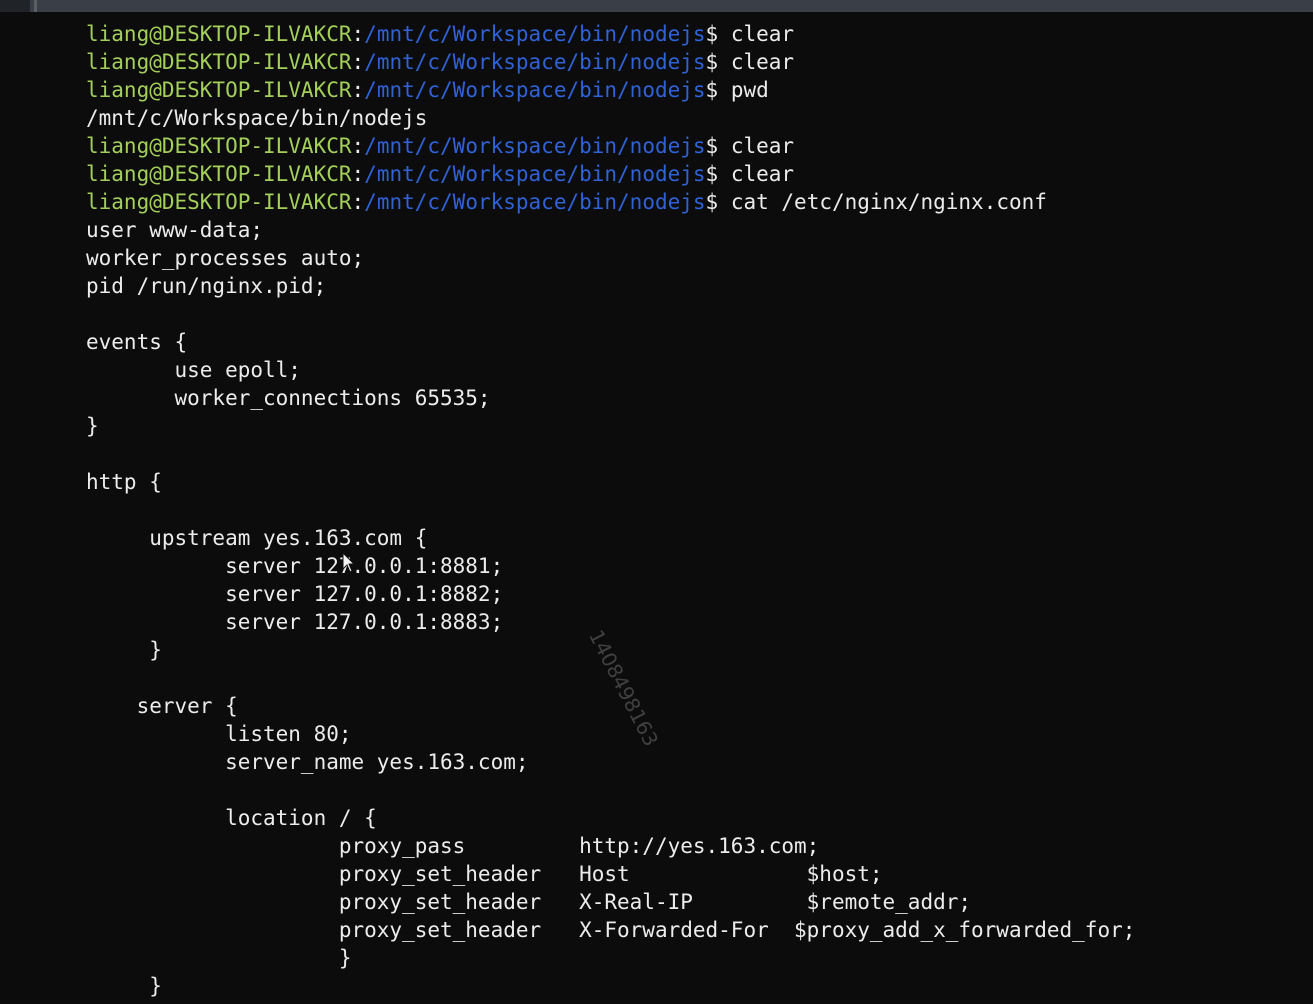 This screenshot has height=1004, width=1313. What do you see at coordinates (453, 846) in the screenshot?
I see `config-line: proxy_pass http://yes.163.com;` at bounding box center [453, 846].